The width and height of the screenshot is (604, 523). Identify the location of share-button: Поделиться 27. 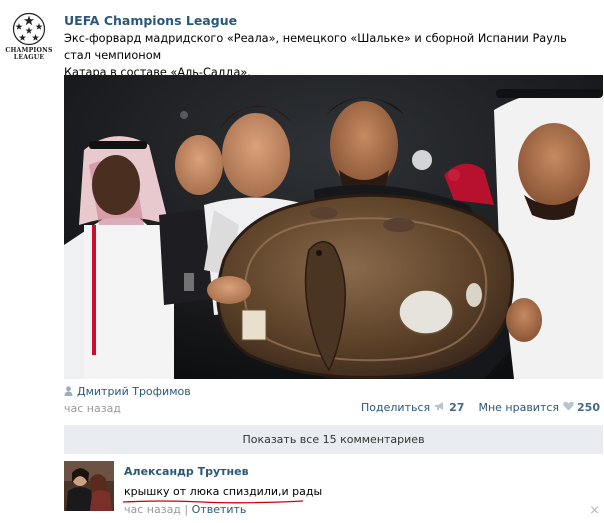
(412, 407).